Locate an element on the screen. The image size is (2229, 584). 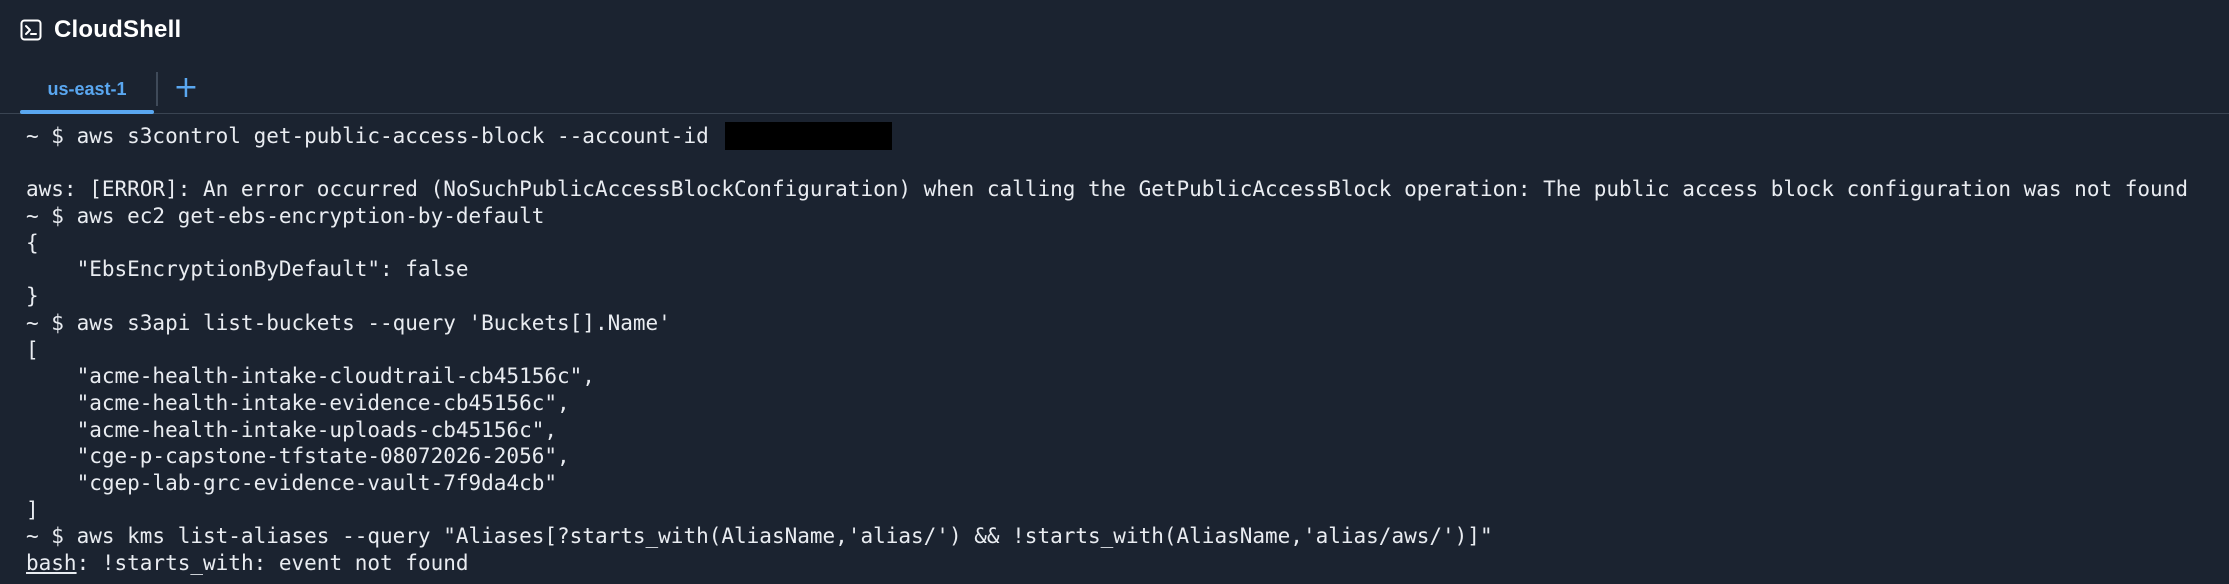
terminal-line: [ is located at coordinates (32, 349).